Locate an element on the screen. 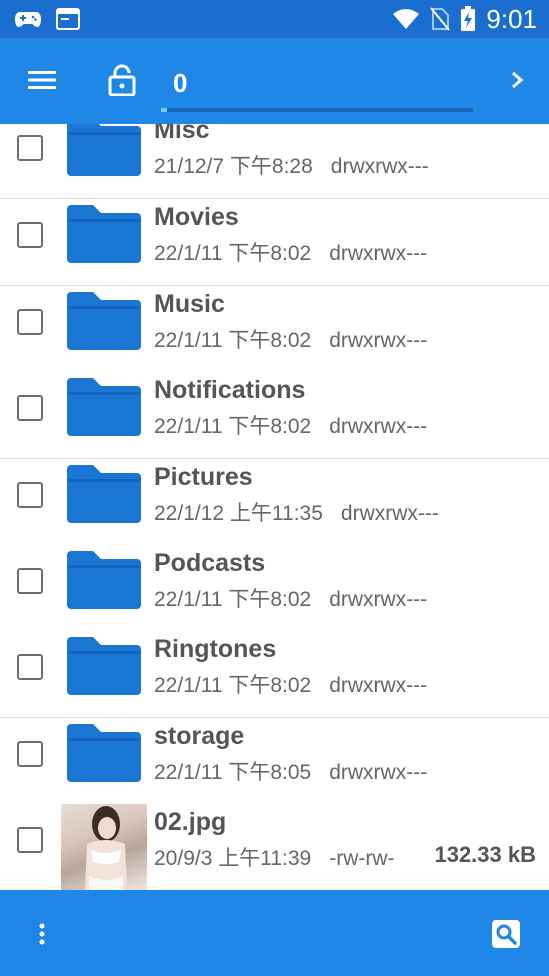  list-item: Notifications 22/1/11 下午8:02 drwxrwx--- is located at coordinates (274, 415).